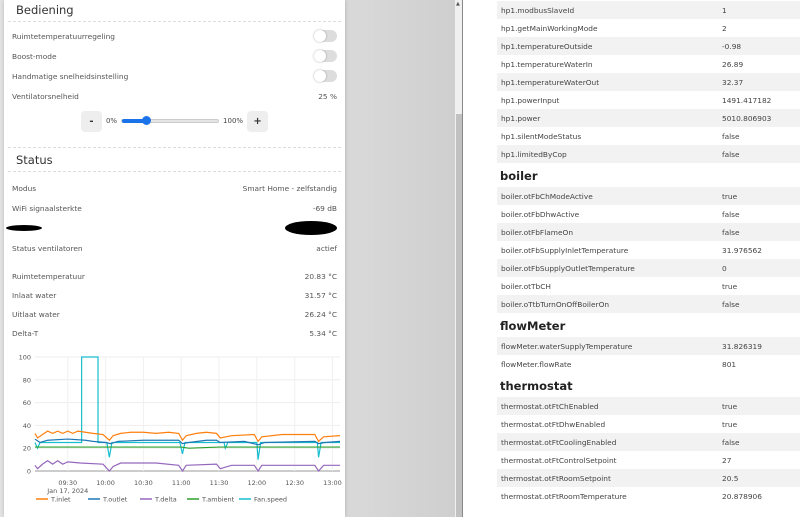  What do you see at coordinates (258, 121) in the screenshot?
I see `increase-button: +` at bounding box center [258, 121].